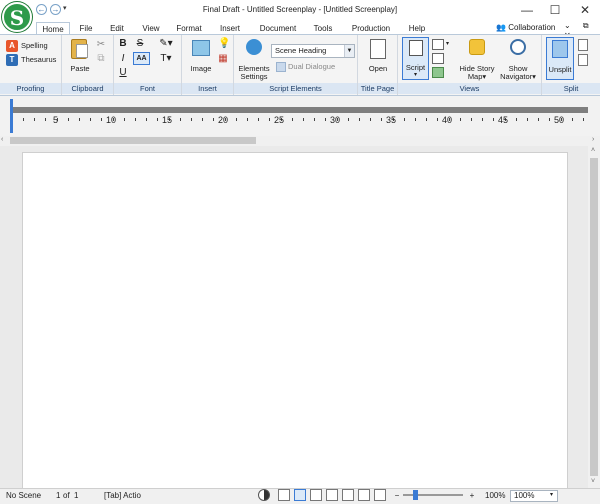  I want to click on horizontal-scrollbar-thumb, so click(133, 140).